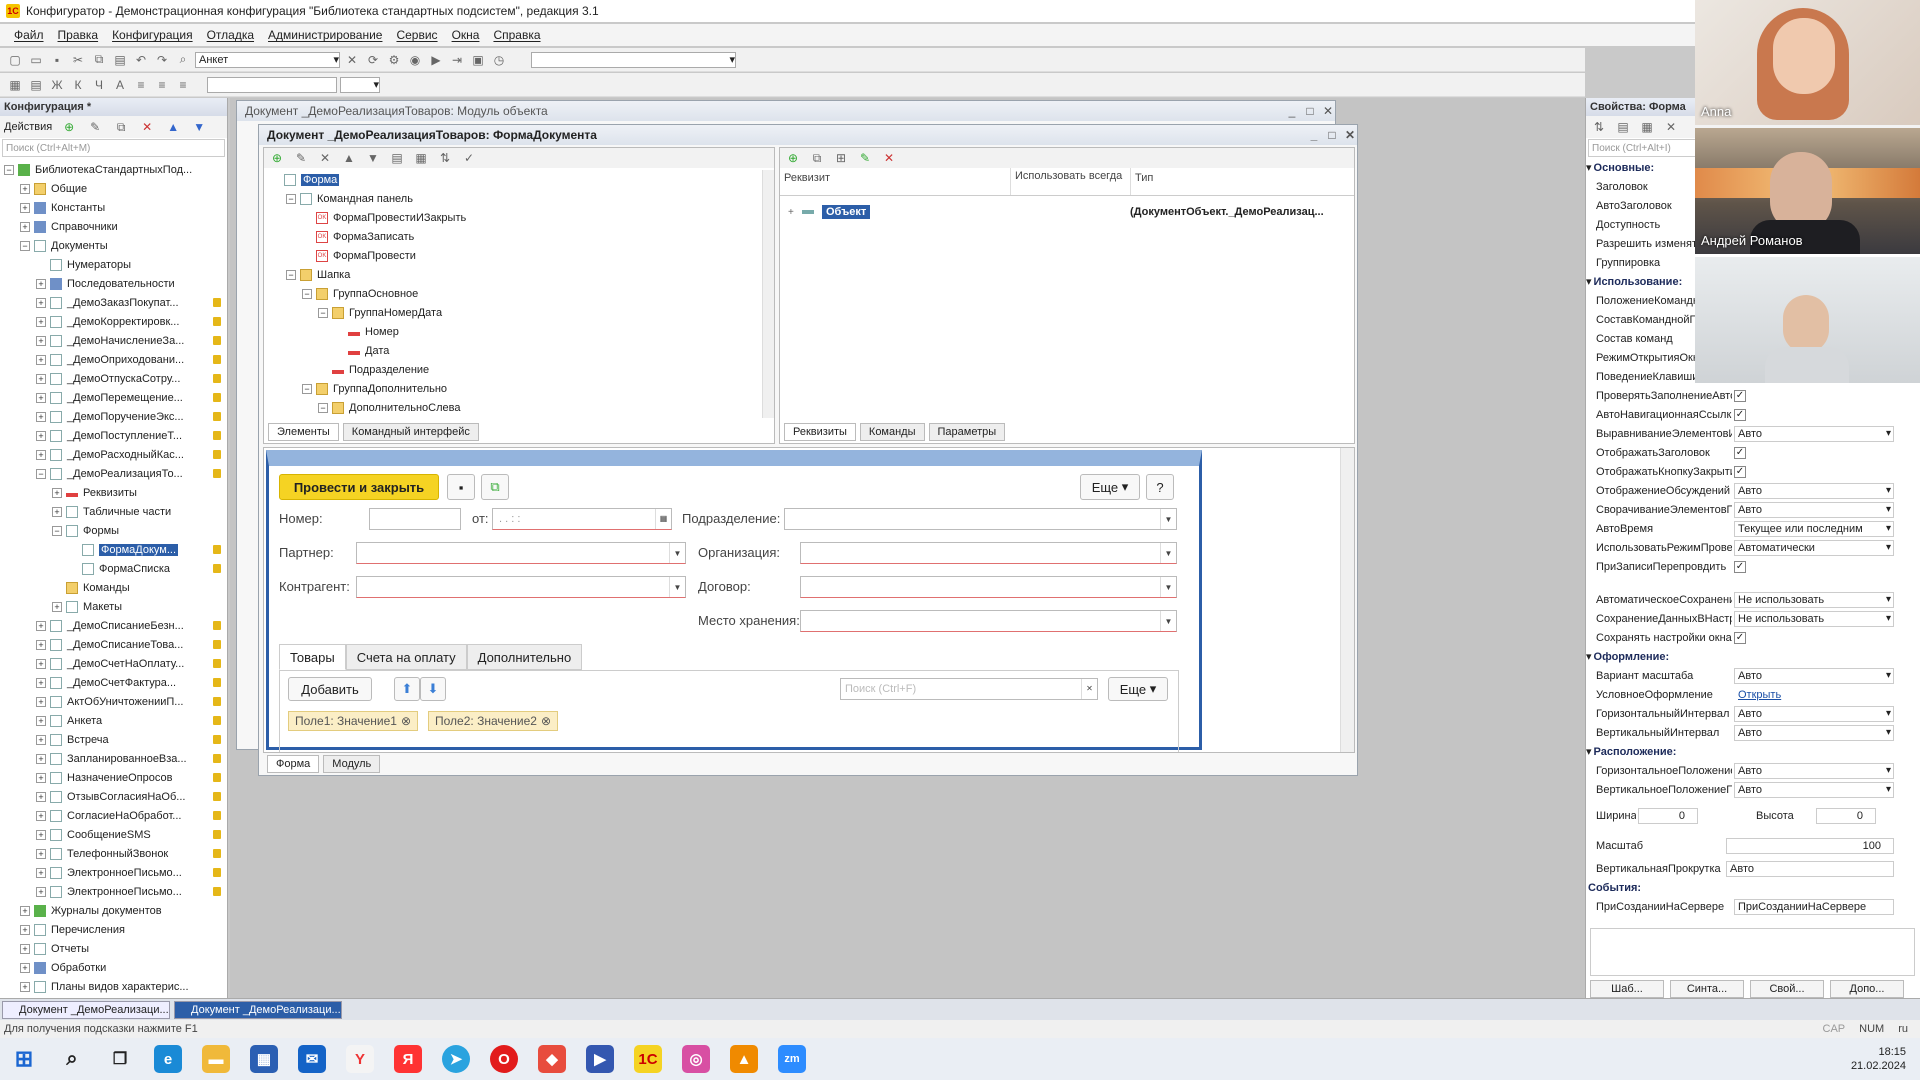 This screenshot has width=1920, height=1080. What do you see at coordinates (113, 226) in the screenshot?
I see `tree-item: + Справочники` at bounding box center [113, 226].